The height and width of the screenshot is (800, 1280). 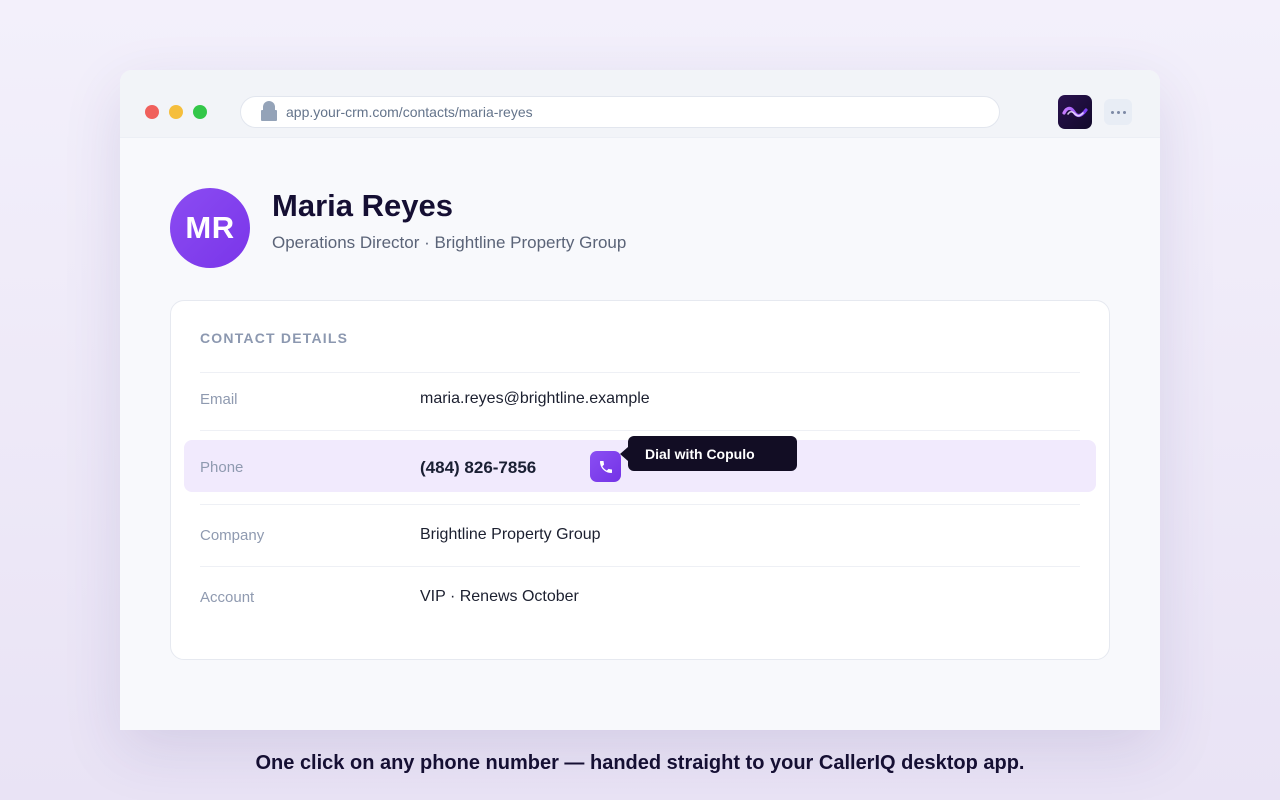 What do you see at coordinates (510, 534) in the screenshot?
I see `company-value: Brightline Property Group` at bounding box center [510, 534].